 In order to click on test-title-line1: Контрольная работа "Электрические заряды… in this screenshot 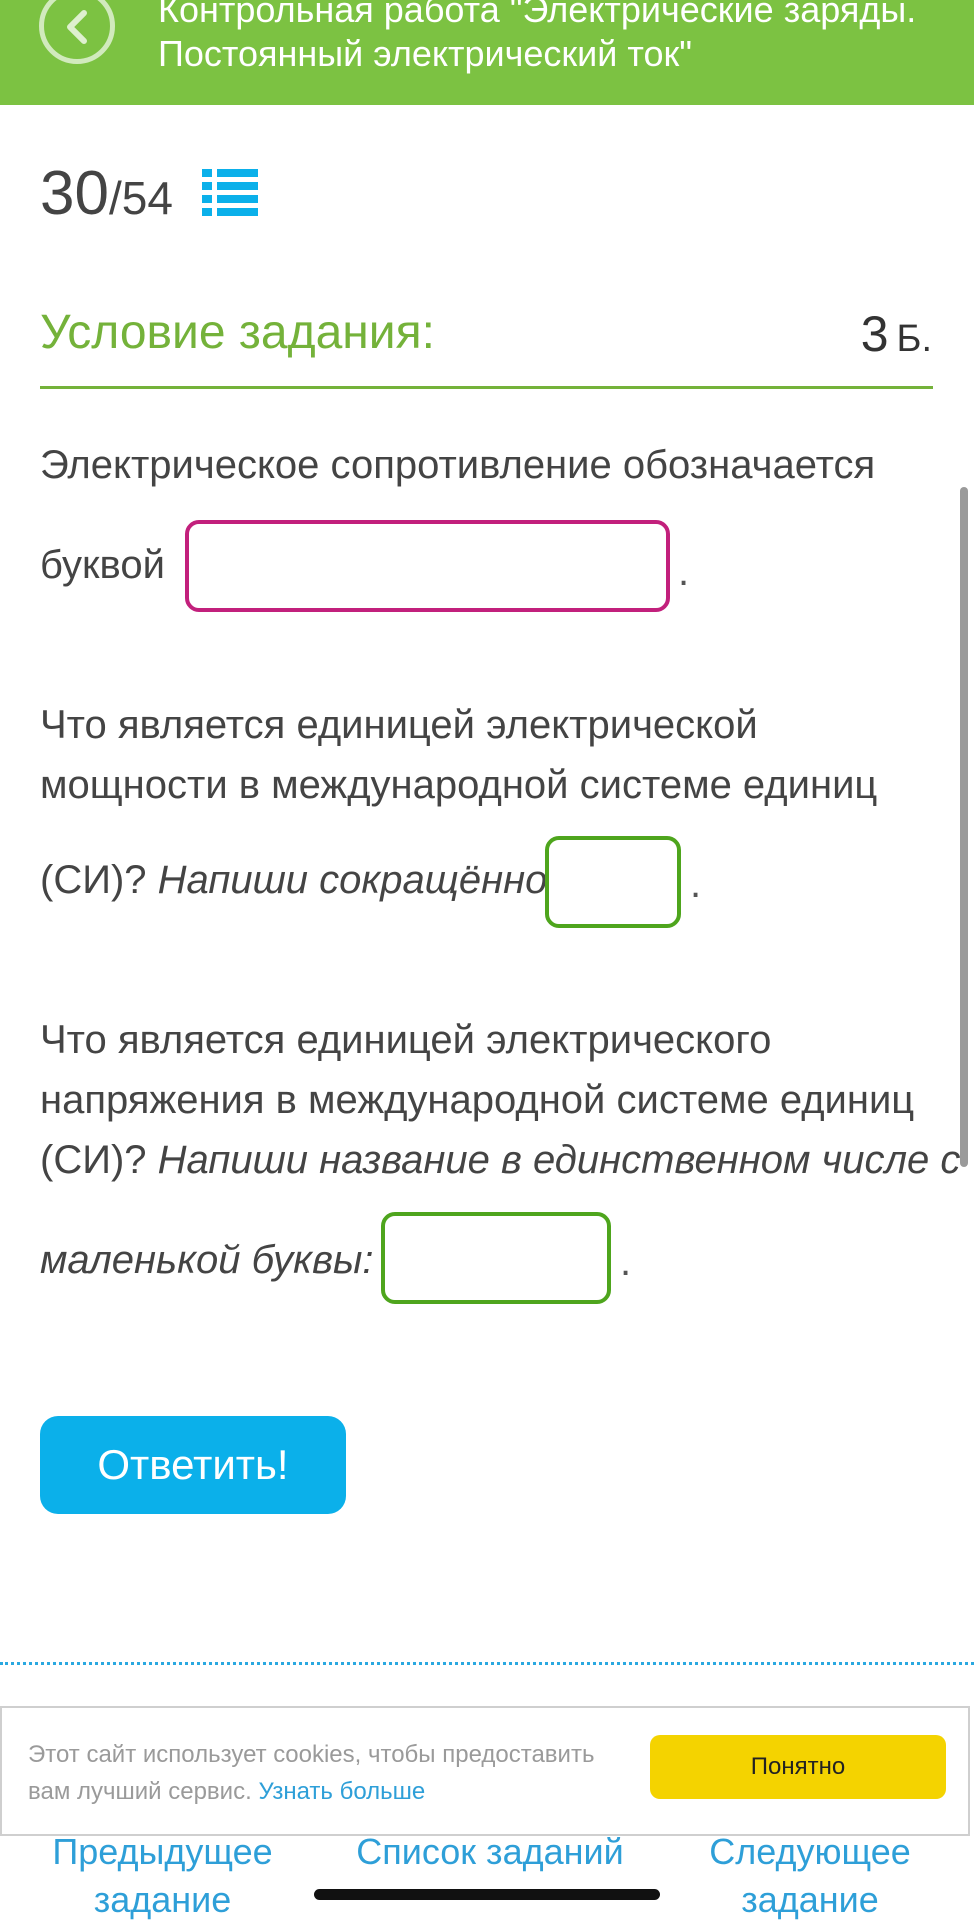, I will do `click(537, 15)`.